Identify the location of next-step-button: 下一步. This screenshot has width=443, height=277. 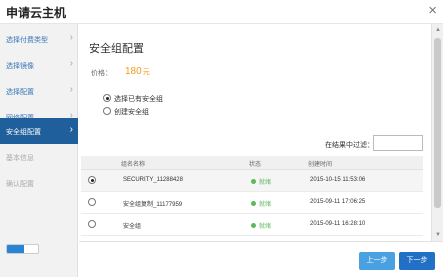
(417, 261).